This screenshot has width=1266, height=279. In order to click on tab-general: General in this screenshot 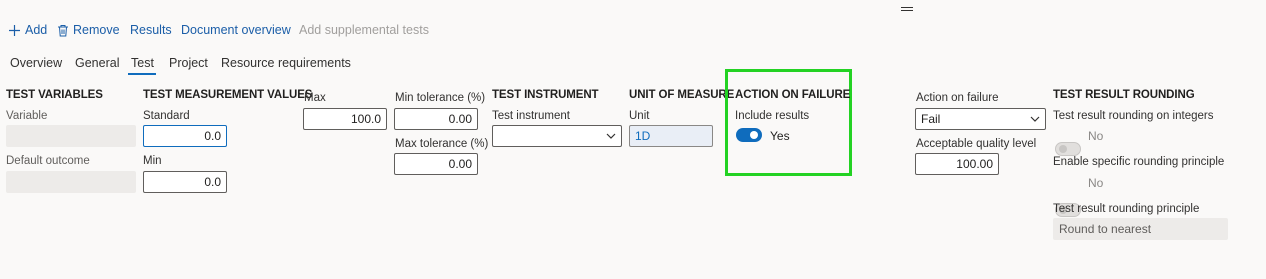, I will do `click(97, 63)`.